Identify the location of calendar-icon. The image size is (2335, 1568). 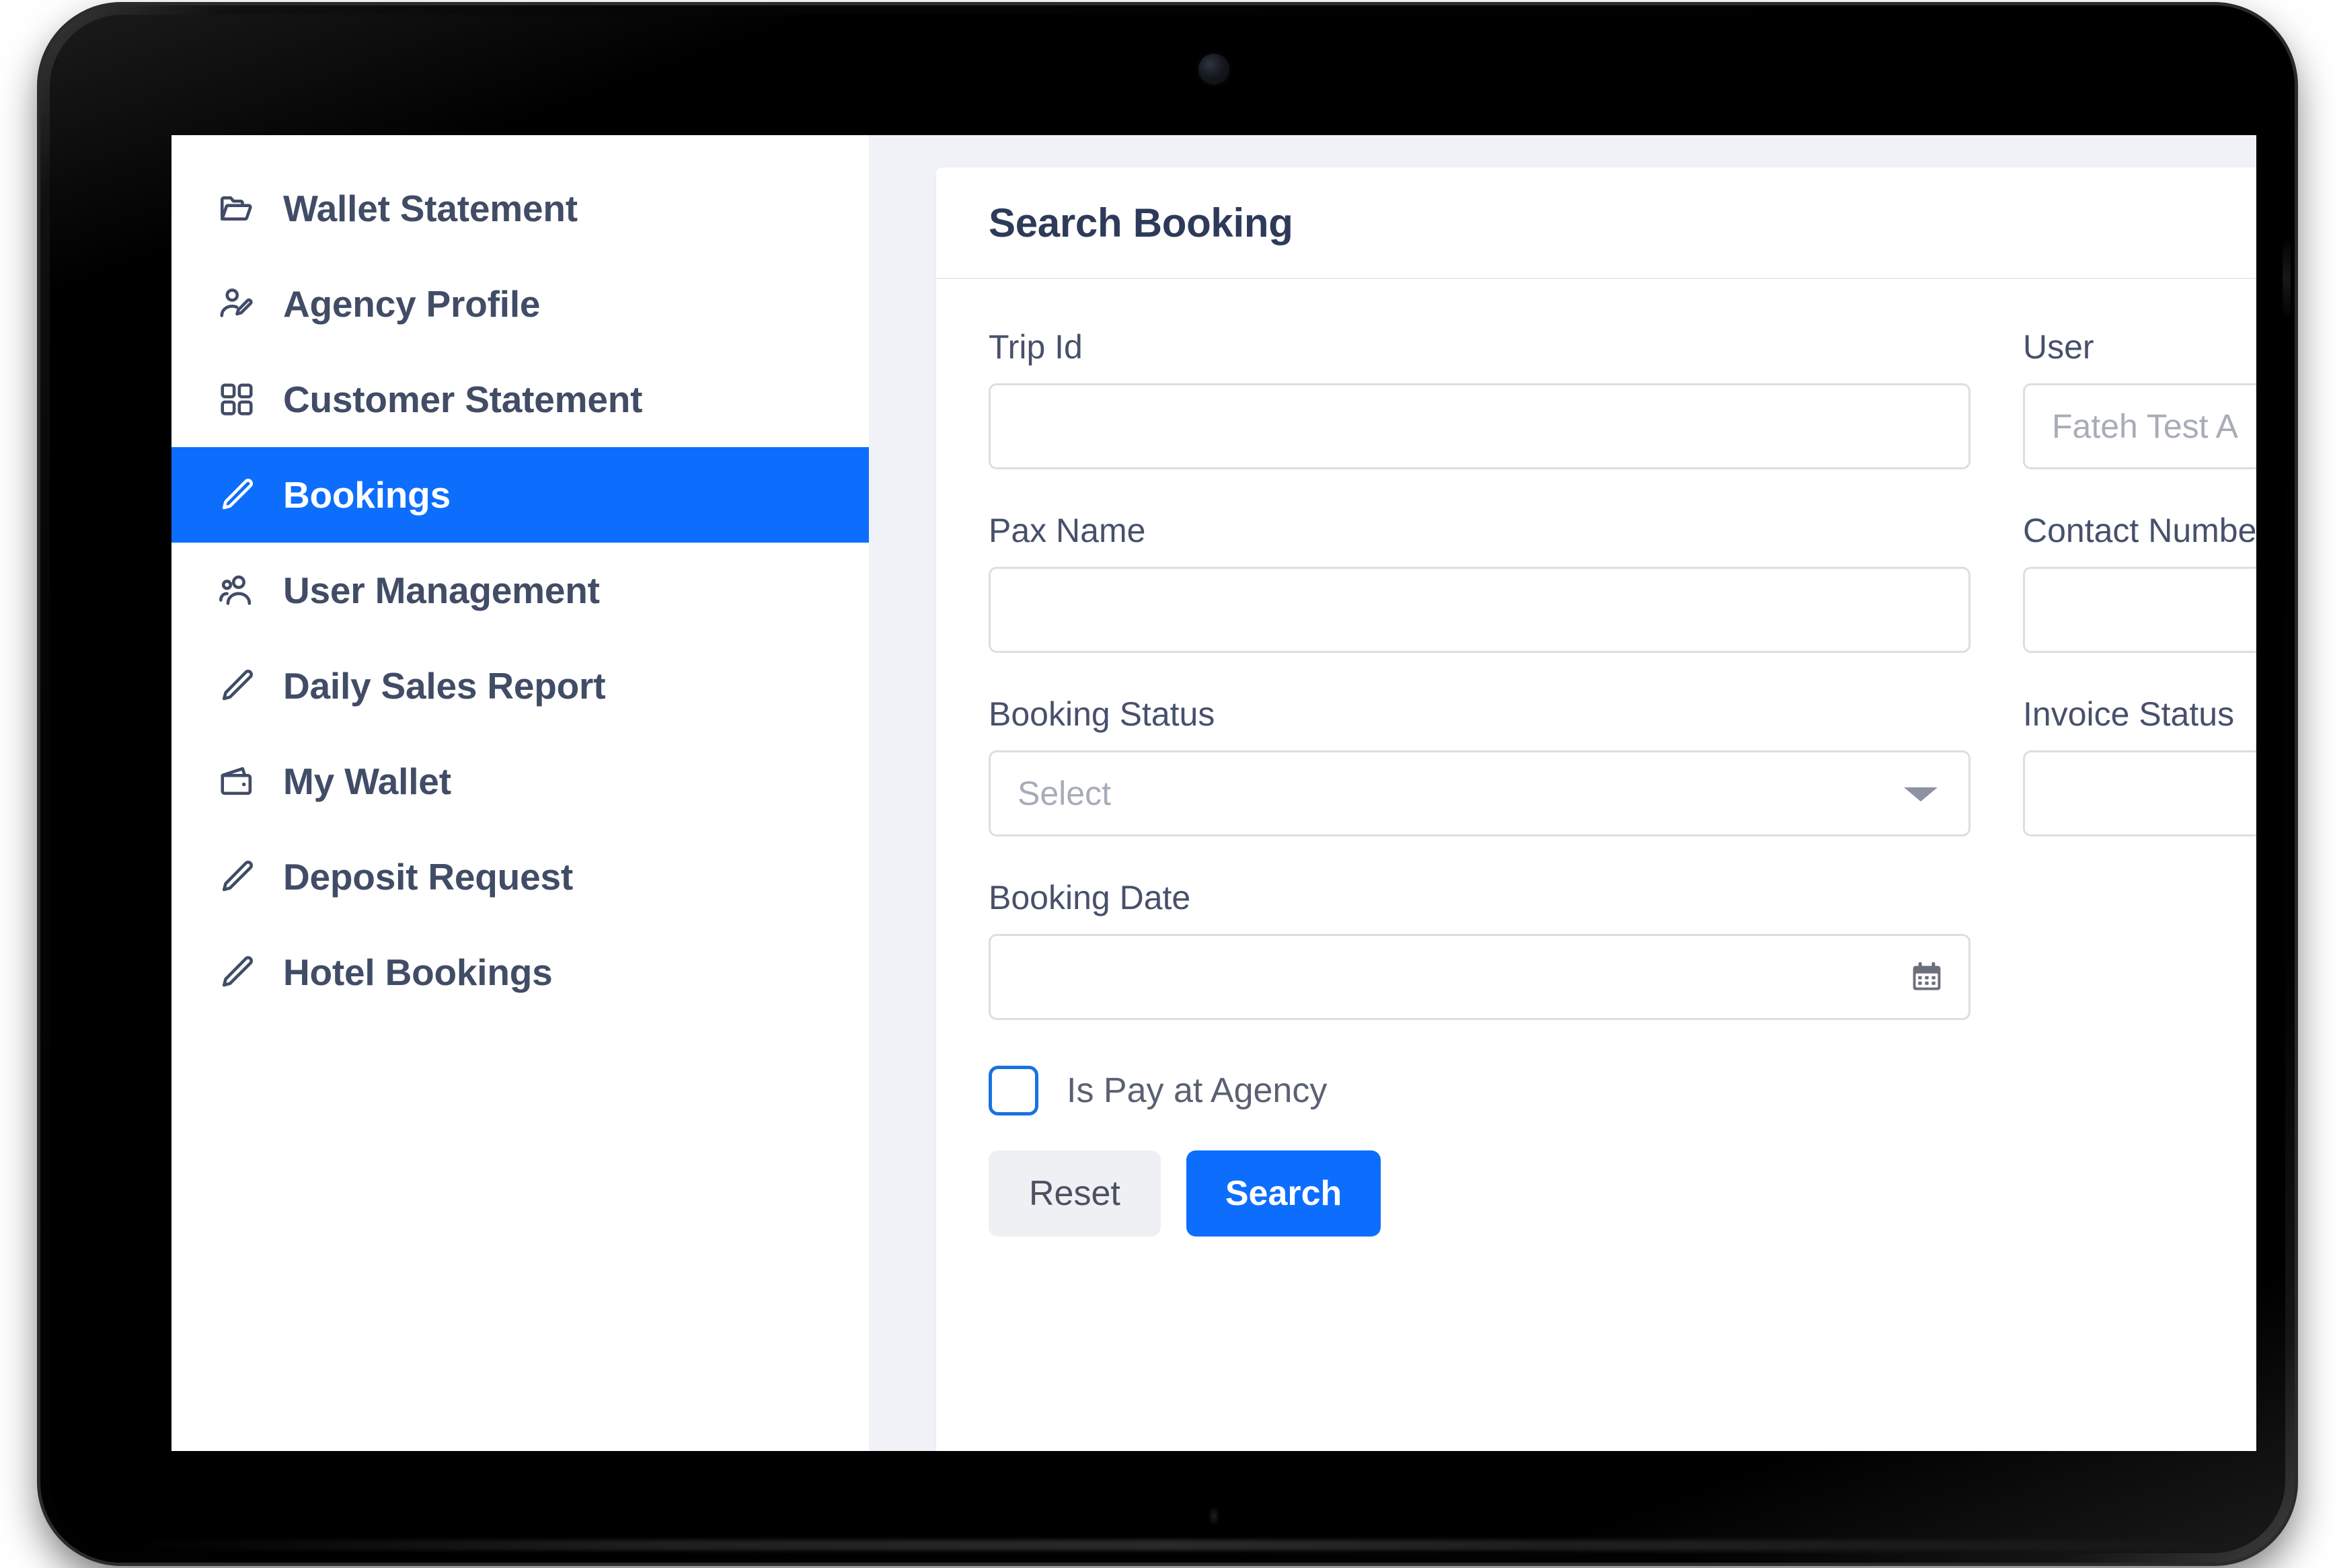
(1926, 976).